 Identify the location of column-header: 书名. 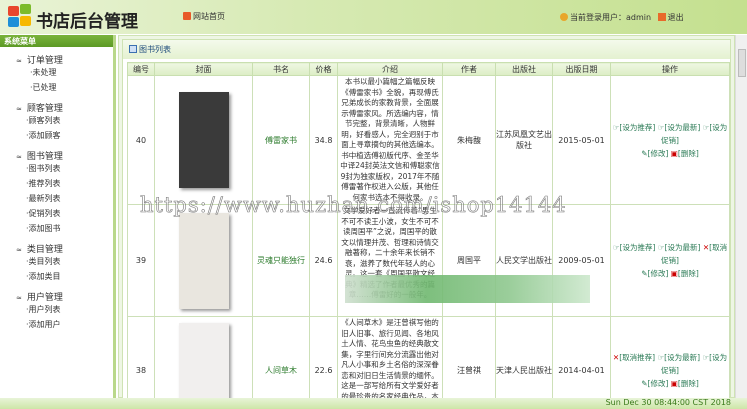
(281, 69).